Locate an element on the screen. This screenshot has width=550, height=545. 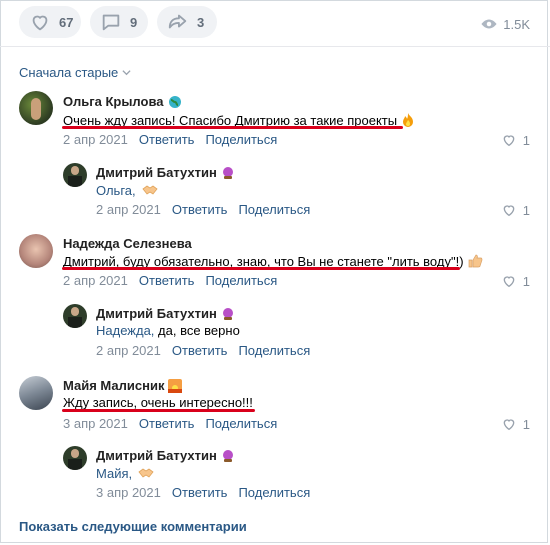
like-button: 67 is located at coordinates (50, 22).